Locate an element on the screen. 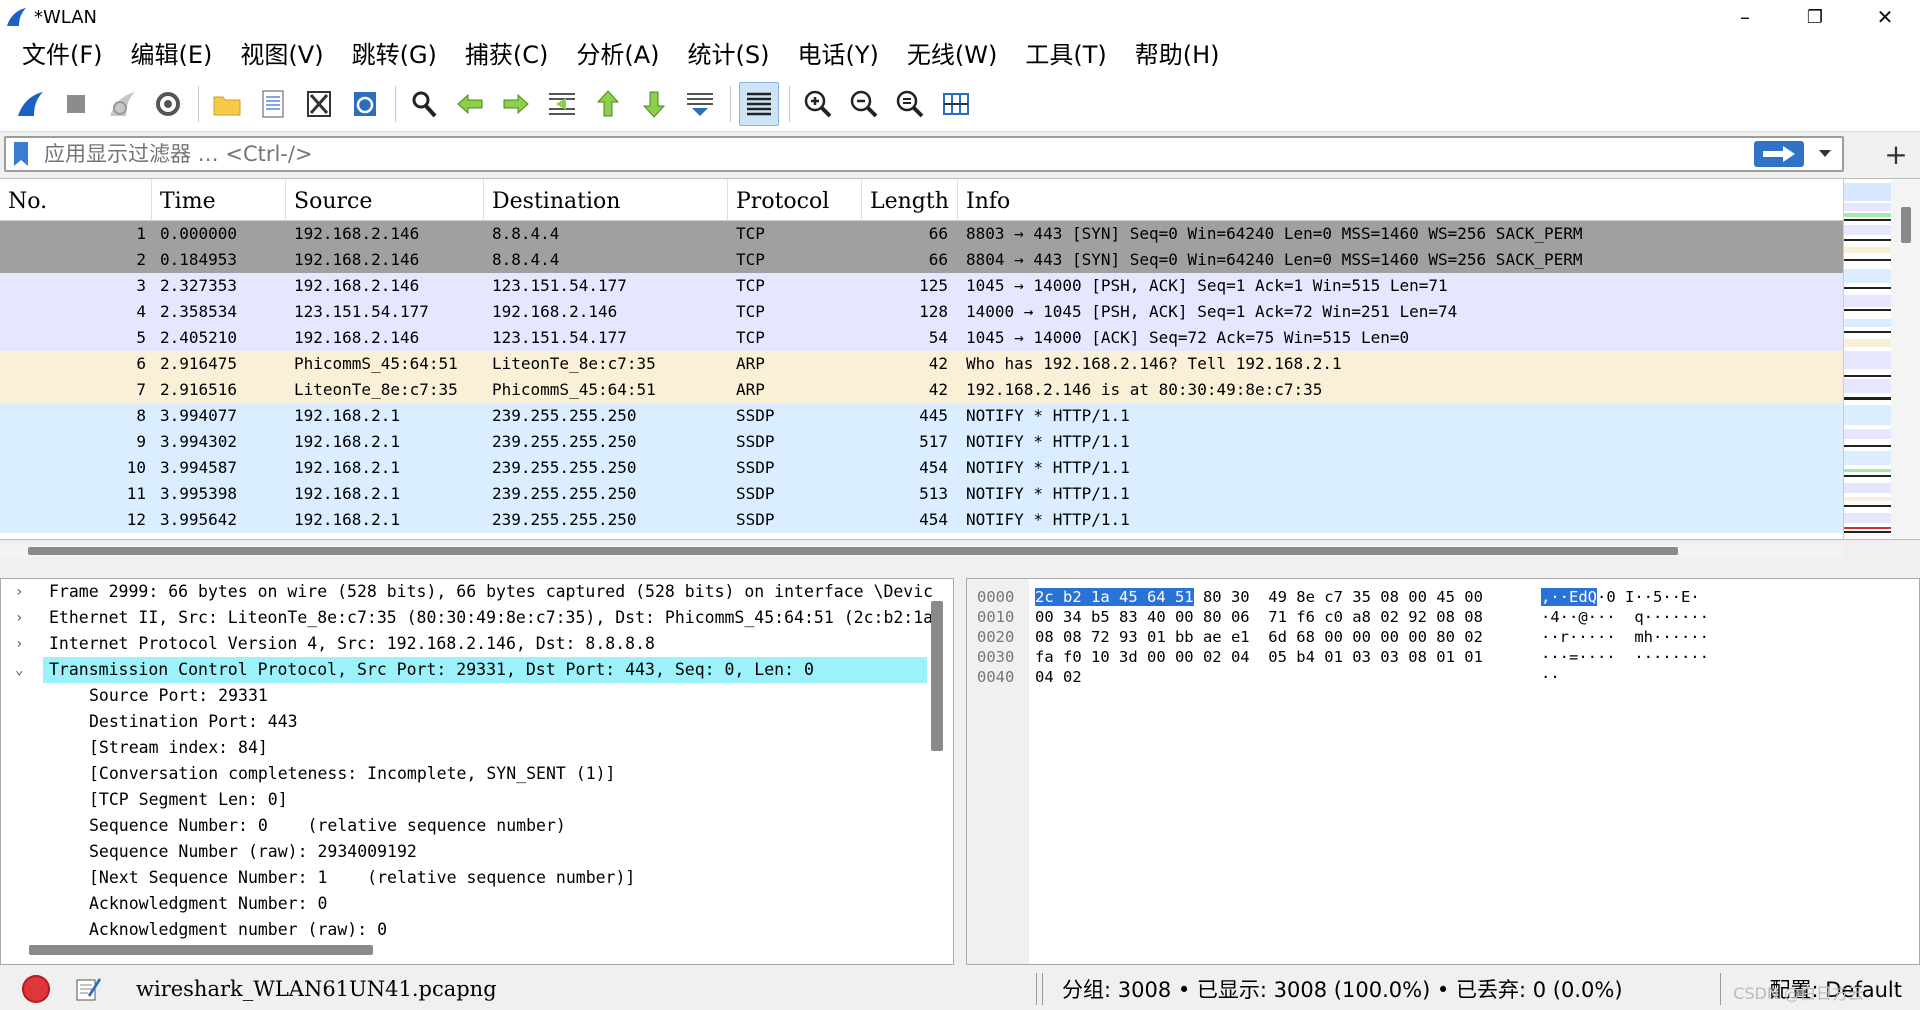  close-file-icon is located at coordinates (319, 104).